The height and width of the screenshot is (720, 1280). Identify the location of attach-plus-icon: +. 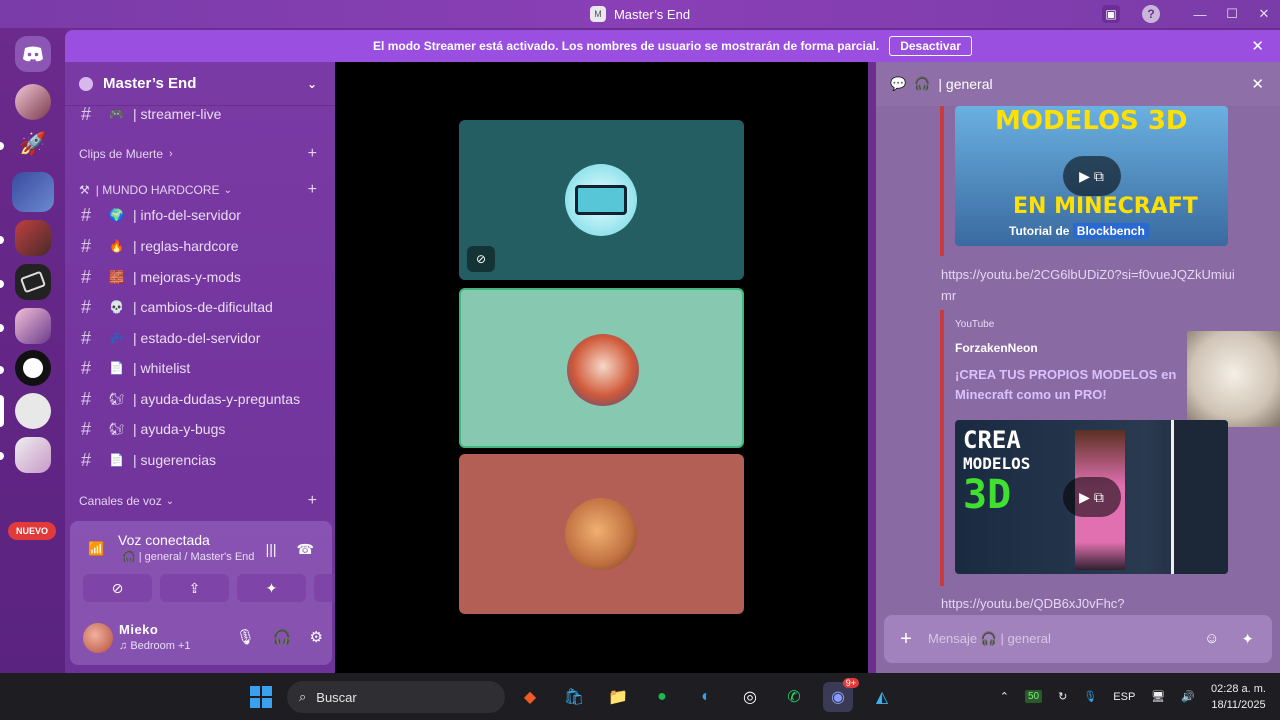
(906, 639).